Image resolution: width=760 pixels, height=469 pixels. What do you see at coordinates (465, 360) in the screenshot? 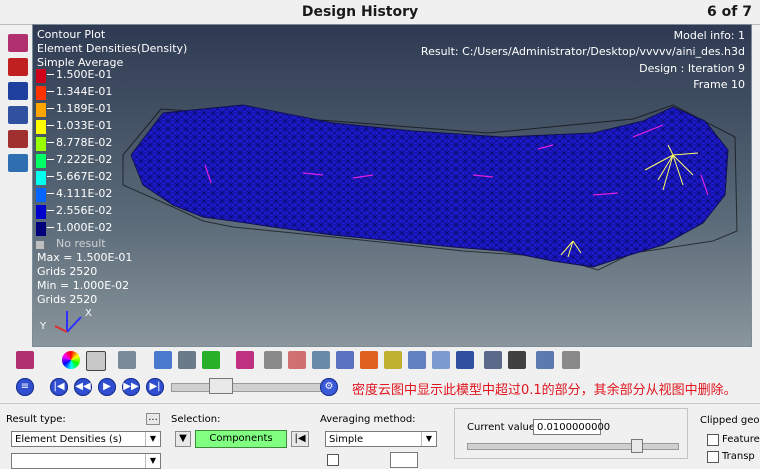
I see `measure-tool-icon` at bounding box center [465, 360].